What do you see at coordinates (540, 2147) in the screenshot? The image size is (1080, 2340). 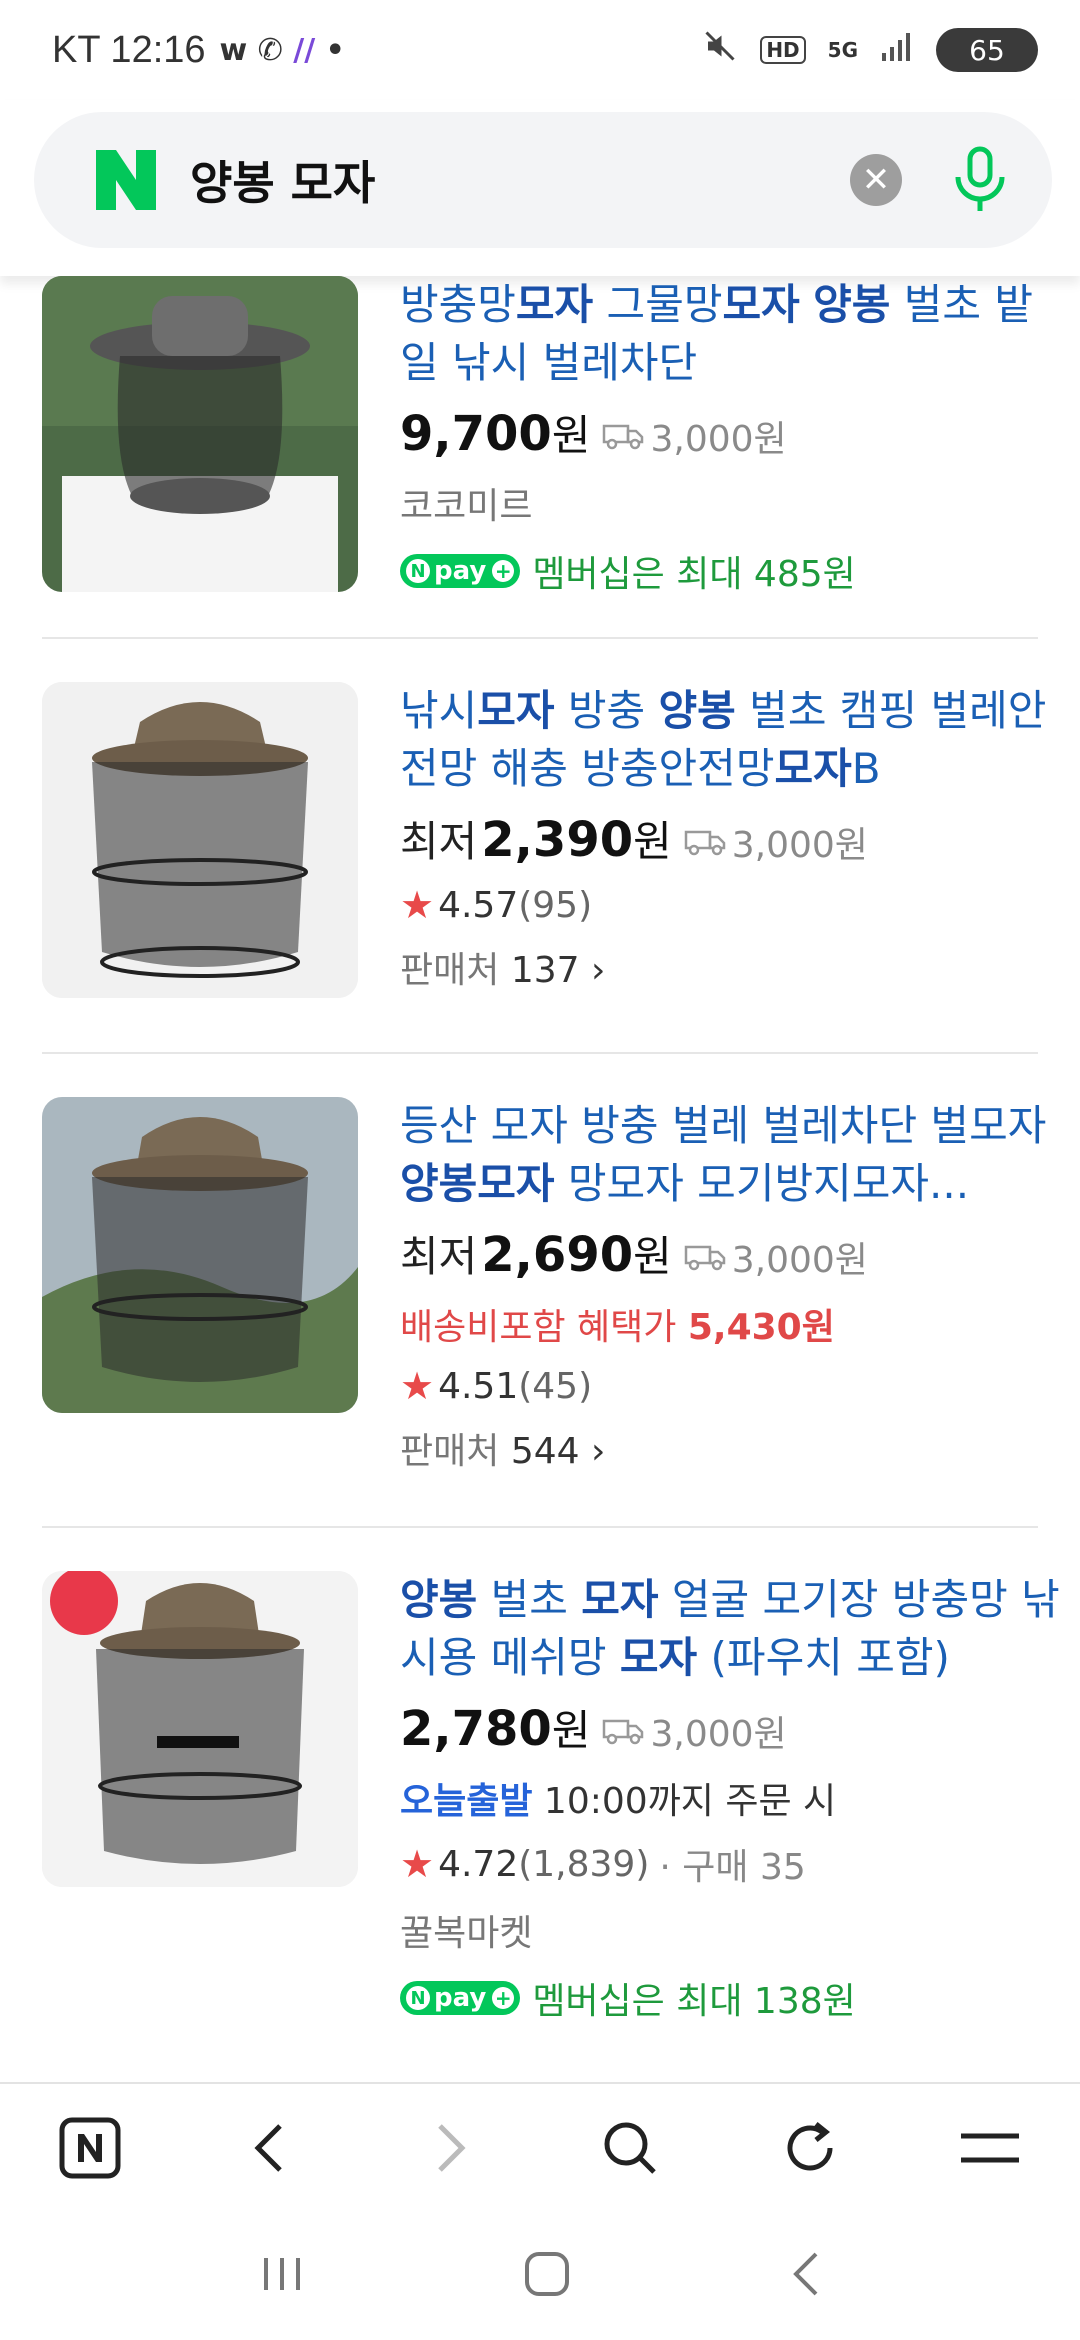 I see `browser-toolbar` at bounding box center [540, 2147].